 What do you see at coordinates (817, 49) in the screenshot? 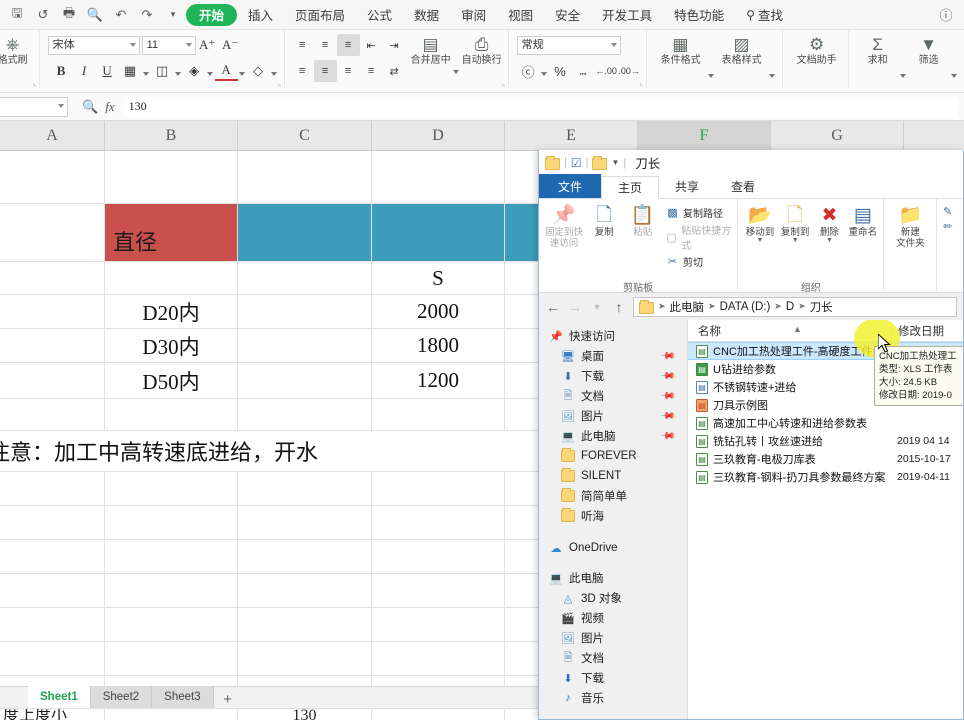
I see `doc-assistant-button: ⚙ 文档助手` at bounding box center [817, 49].